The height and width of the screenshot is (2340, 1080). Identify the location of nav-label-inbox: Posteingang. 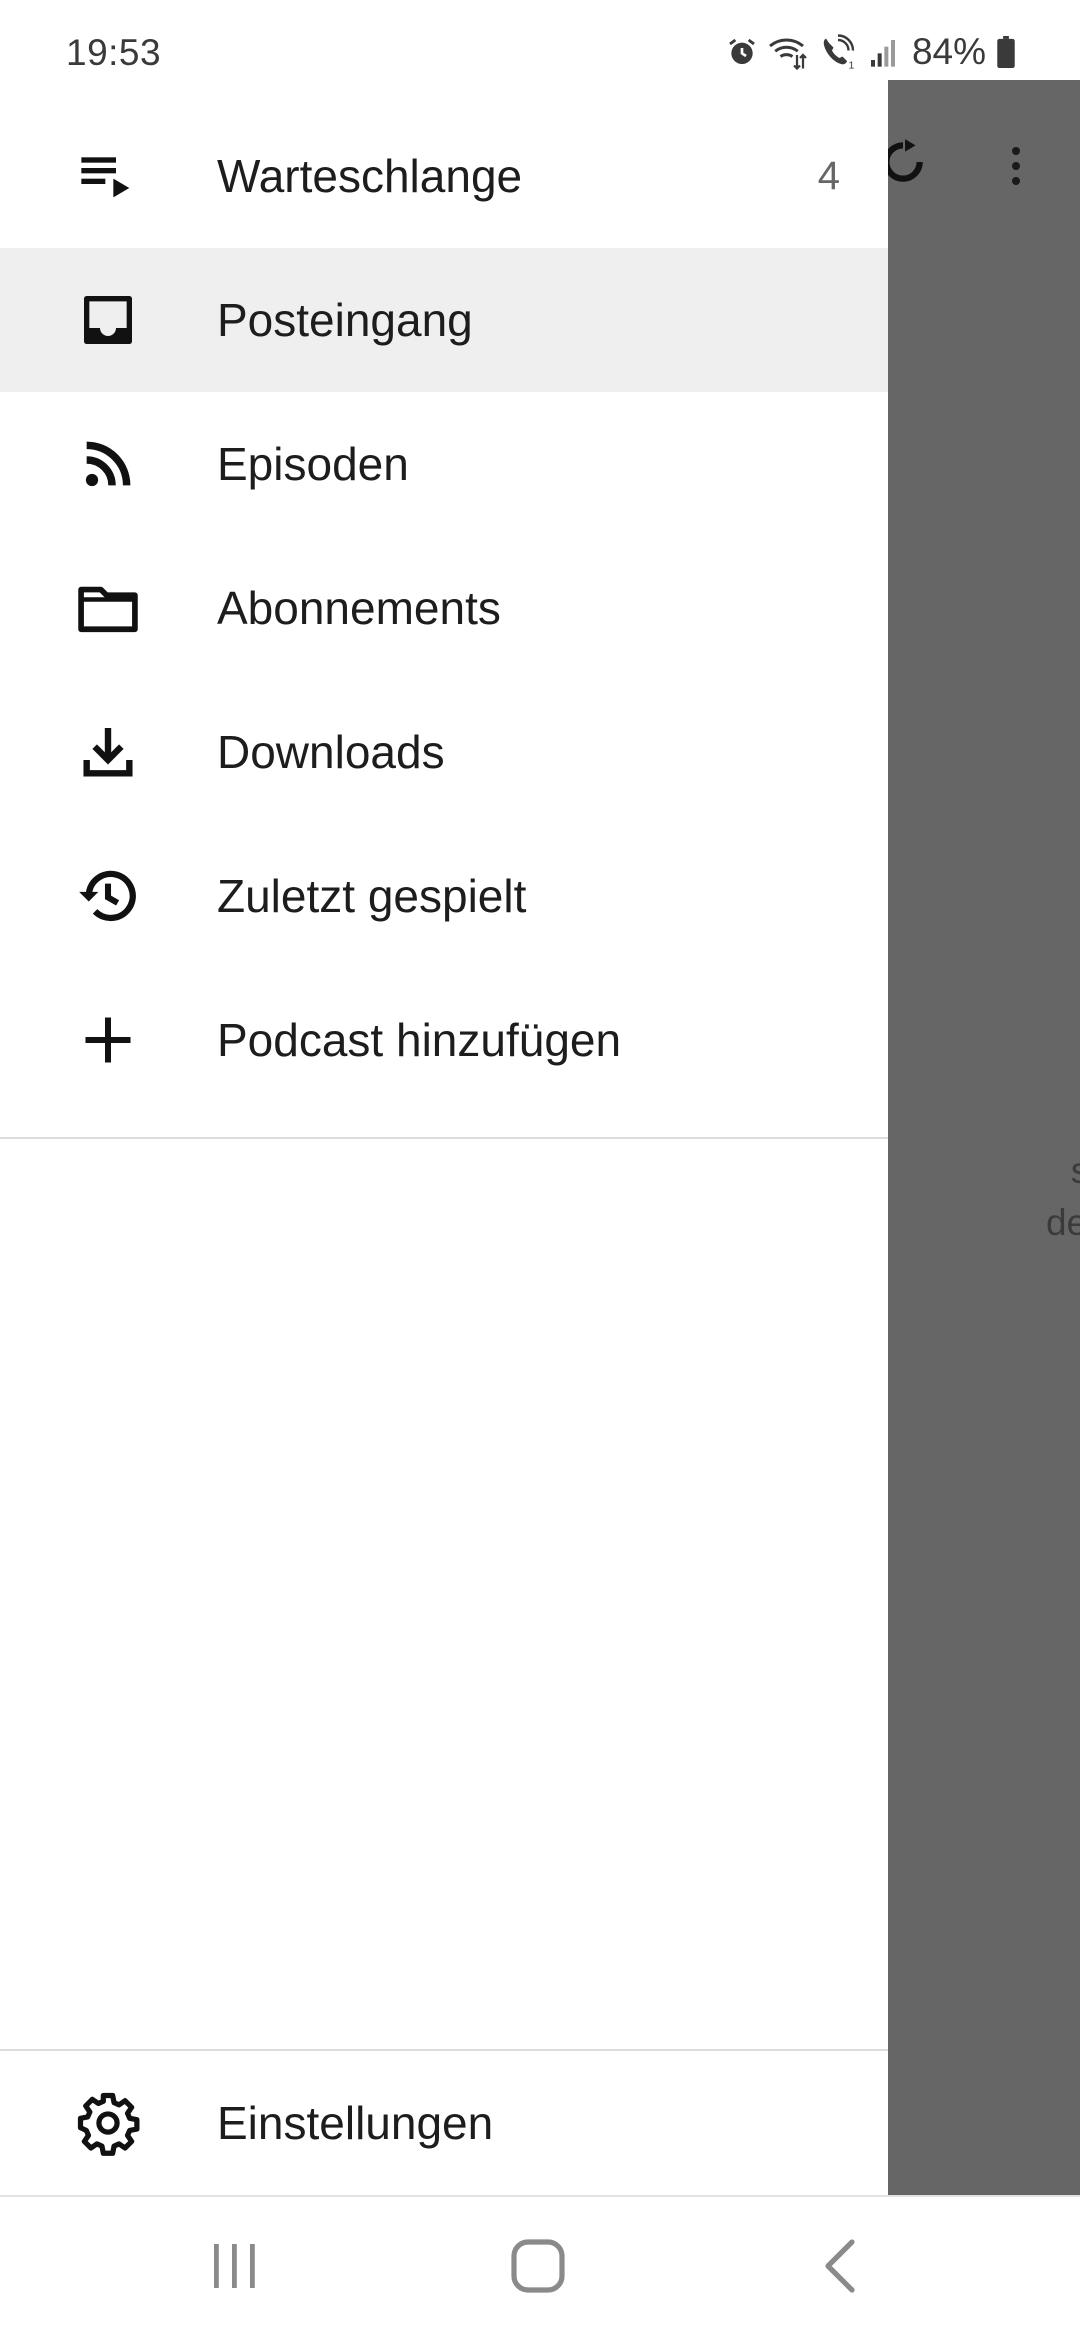
(345, 320).